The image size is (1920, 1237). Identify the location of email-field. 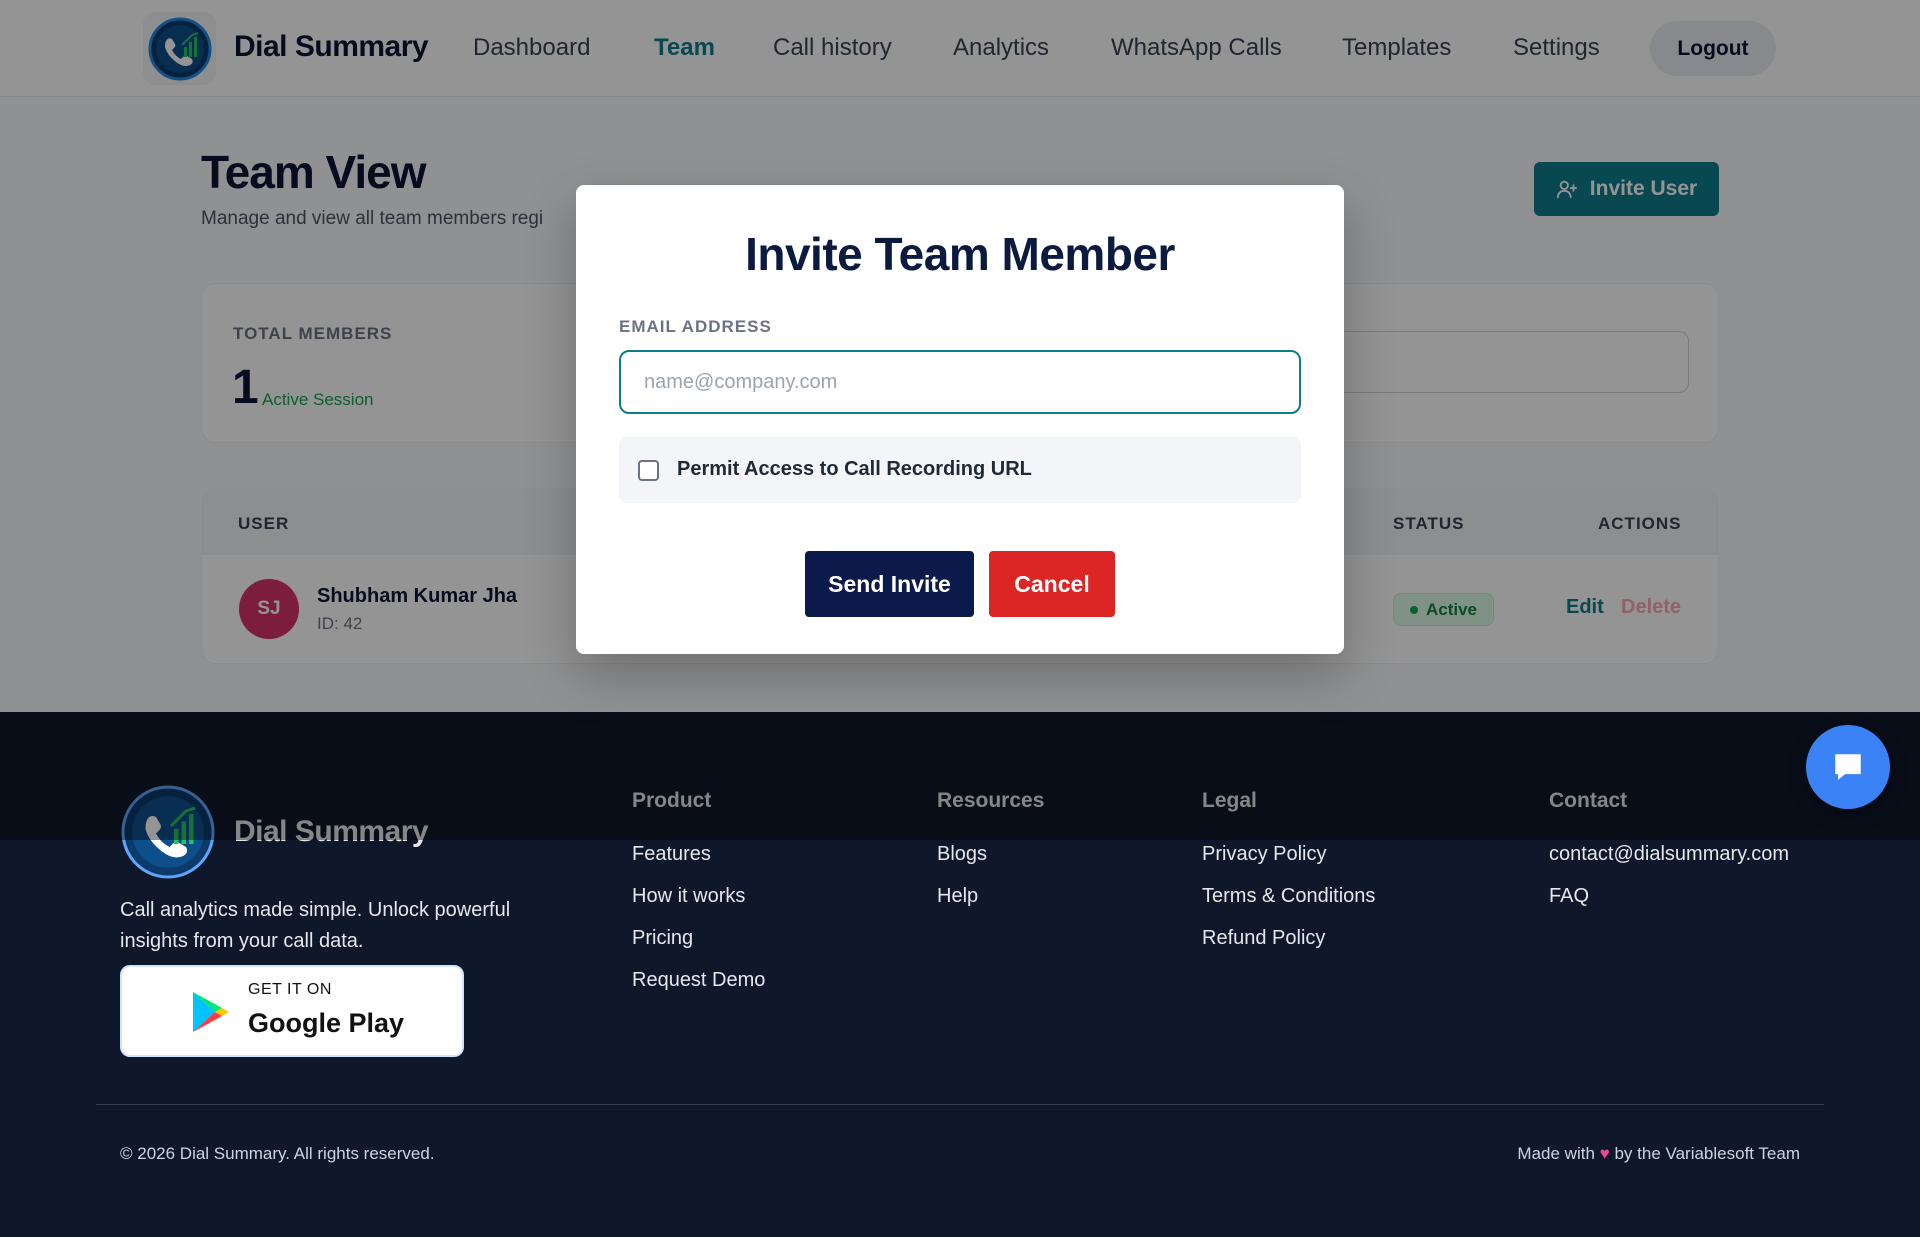
(960, 382).